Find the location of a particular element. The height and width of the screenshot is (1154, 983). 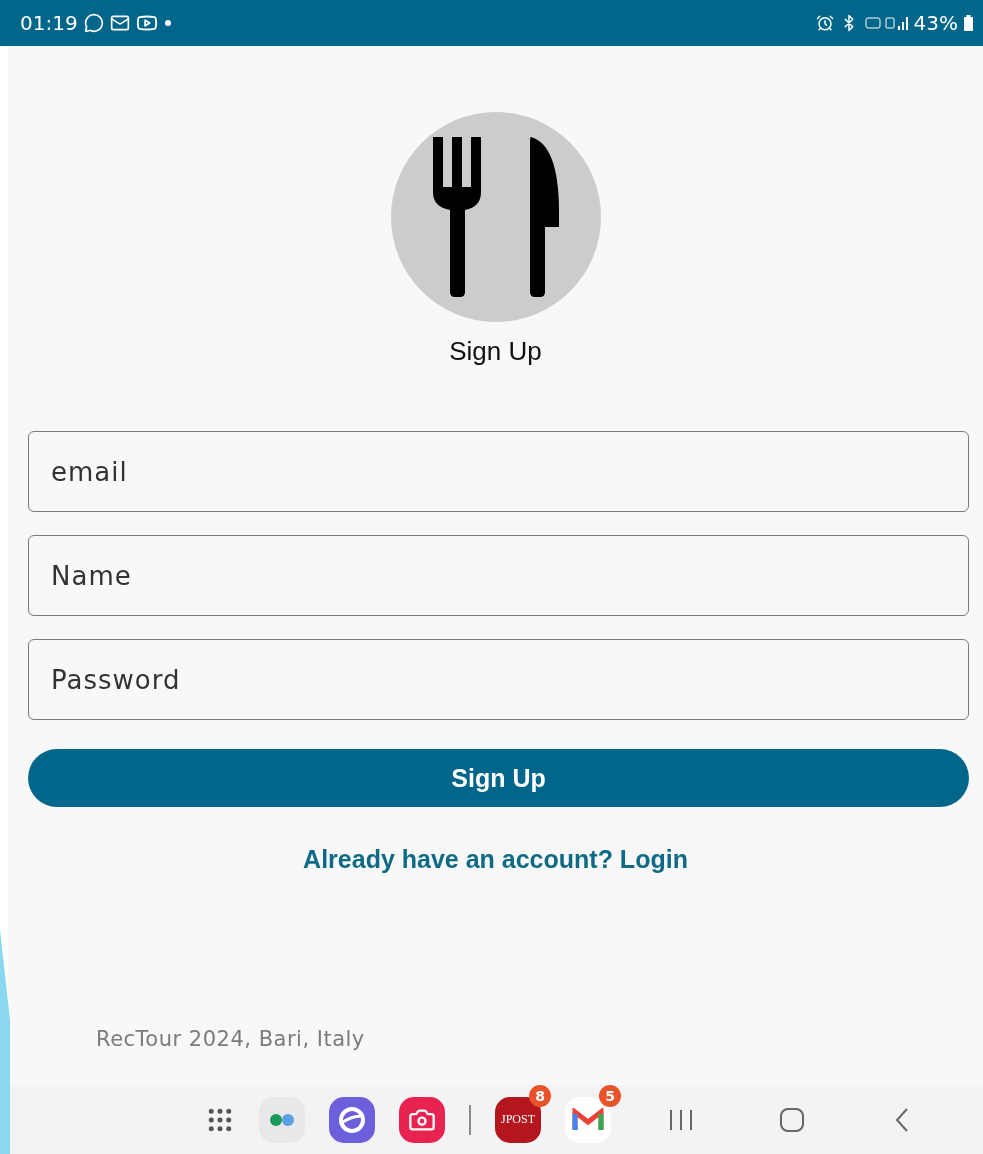

folder-icon is located at coordinates (282, 1119).